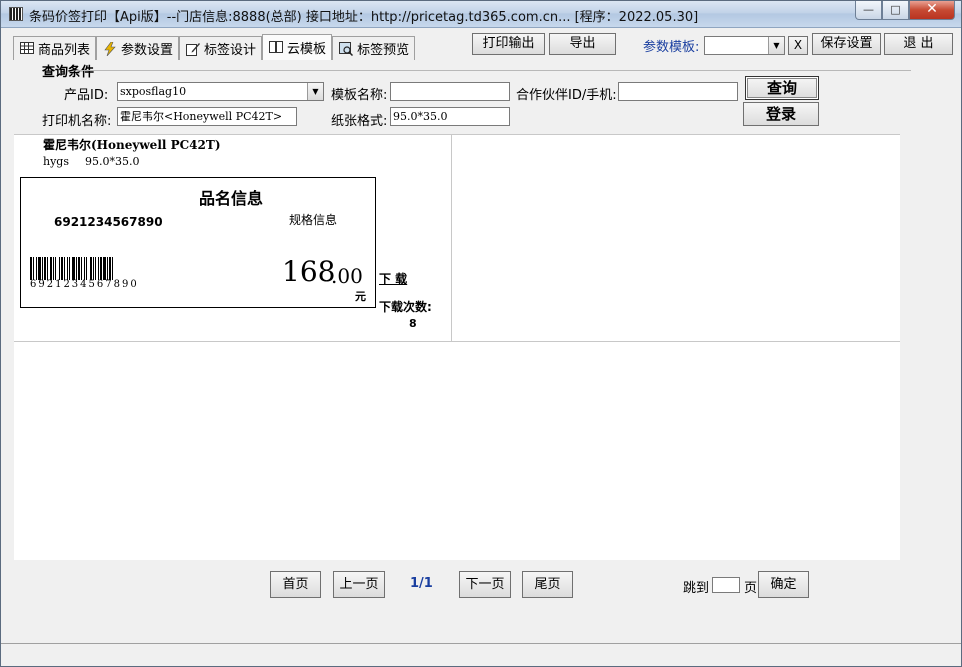 This screenshot has height=667, width=962. Describe the element at coordinates (678, 91) in the screenshot. I see `partner-input` at that location.